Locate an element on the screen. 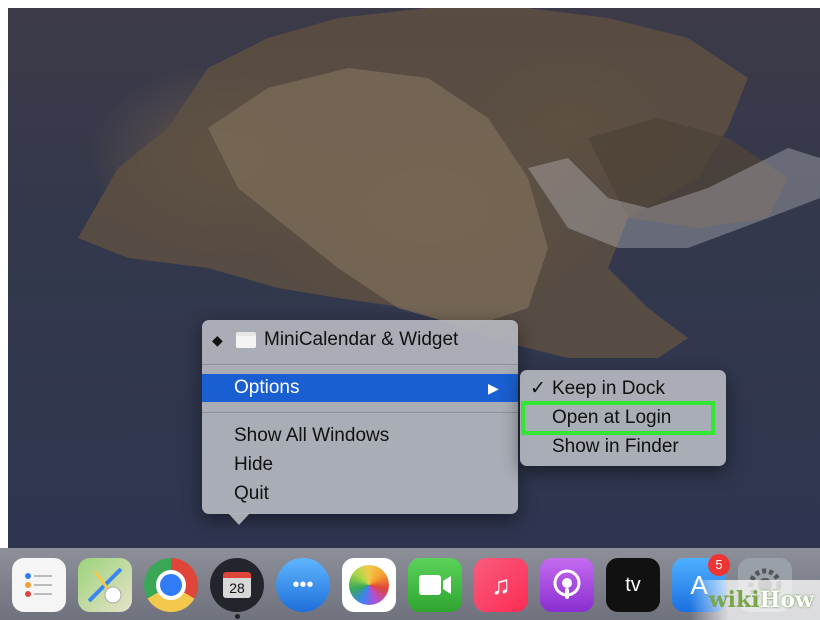 The width and height of the screenshot is (820, 620). app-window-icon is located at coordinates (246, 340).